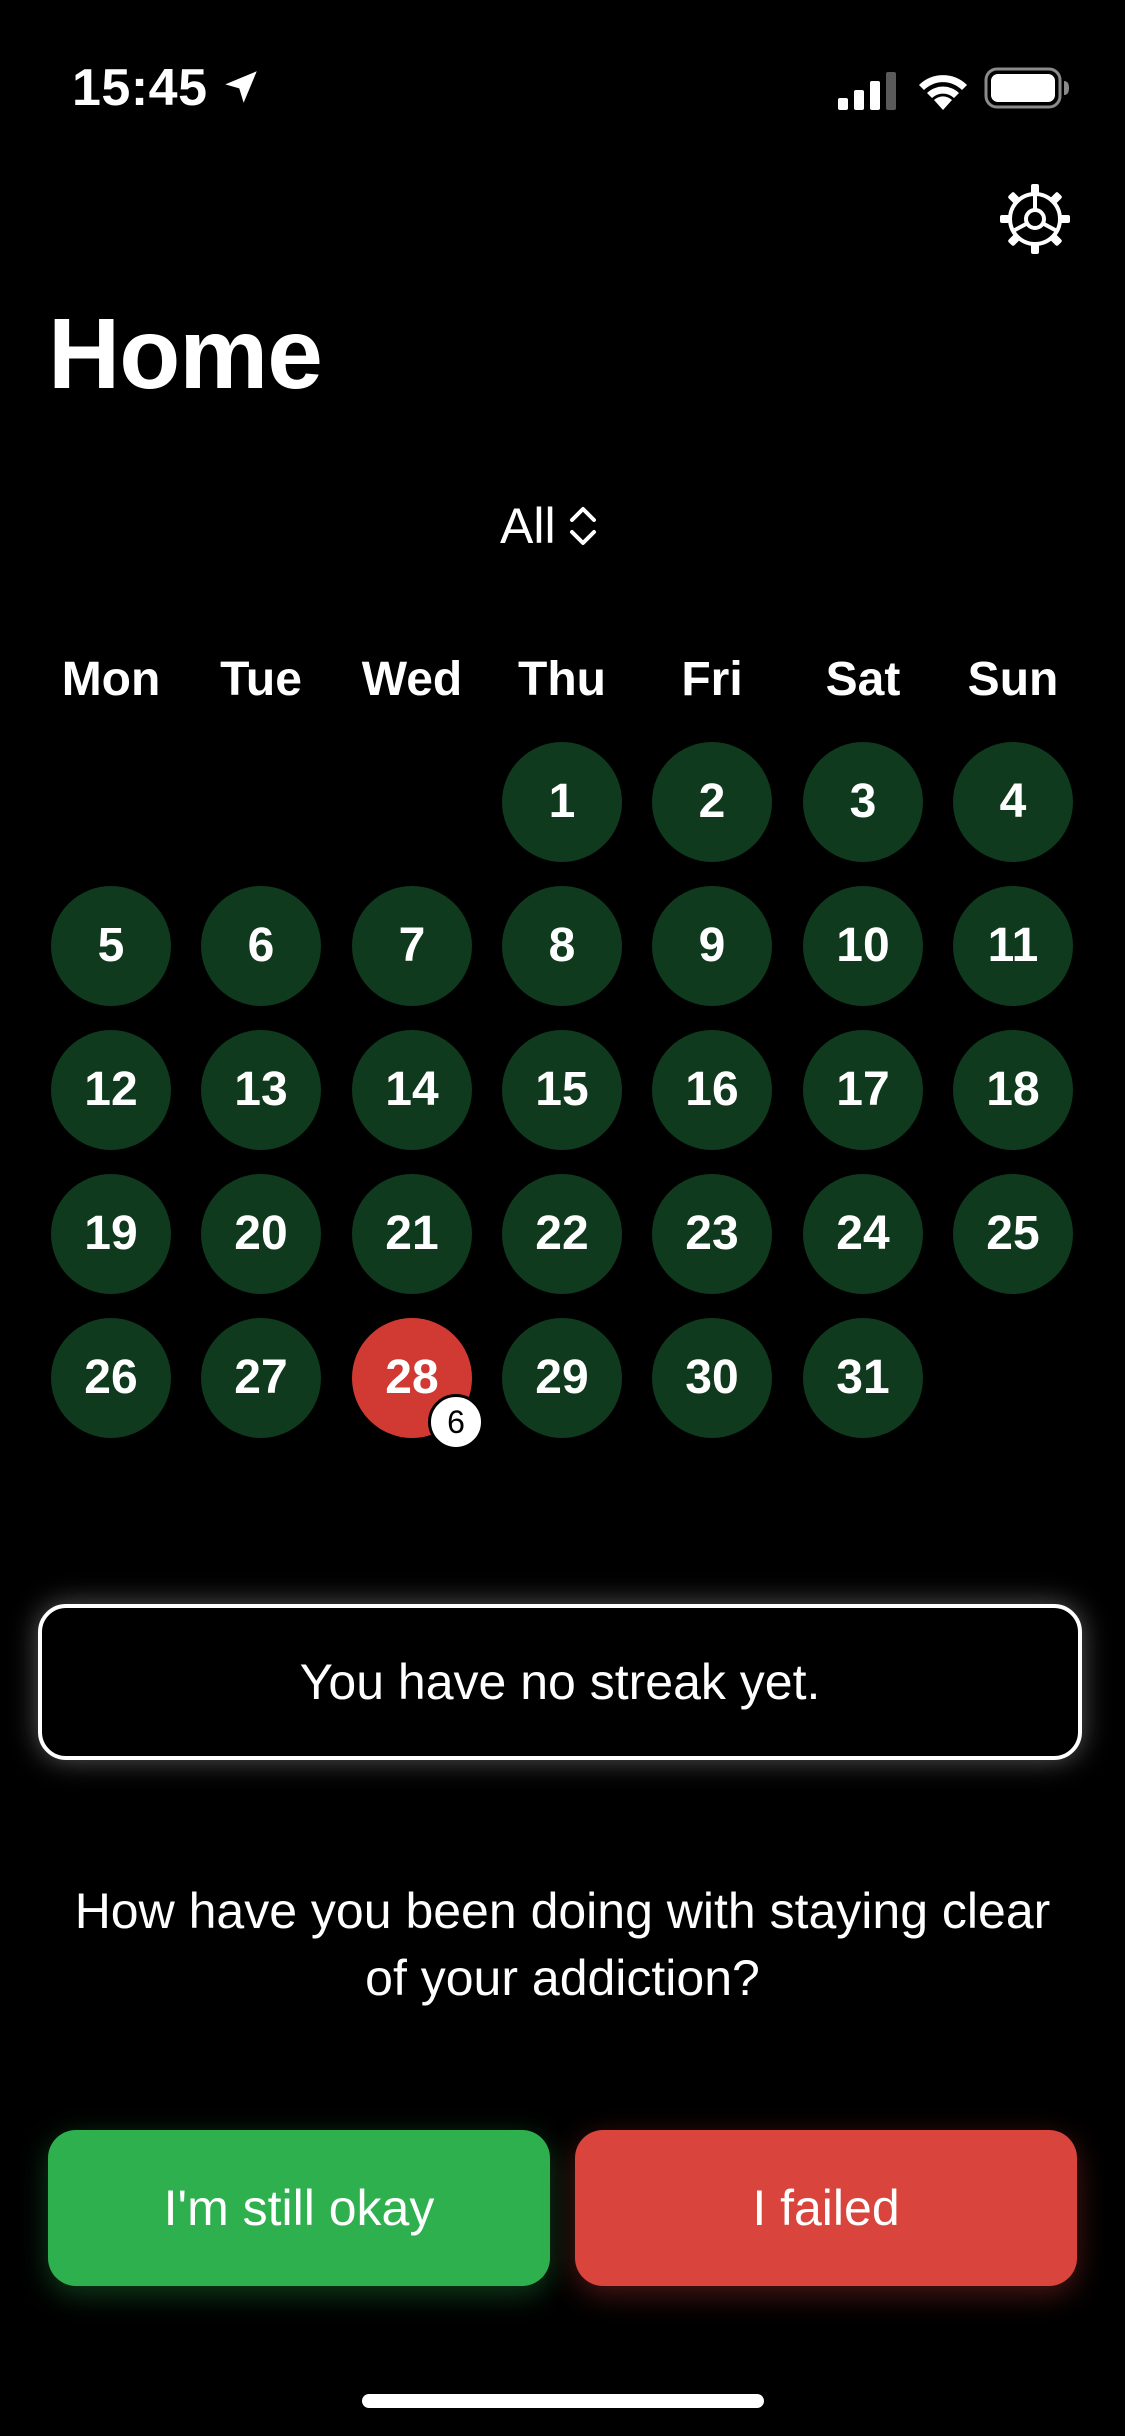 The width and height of the screenshot is (1125, 2436). I want to click on calendar-day-number: 31, so click(863, 1377).